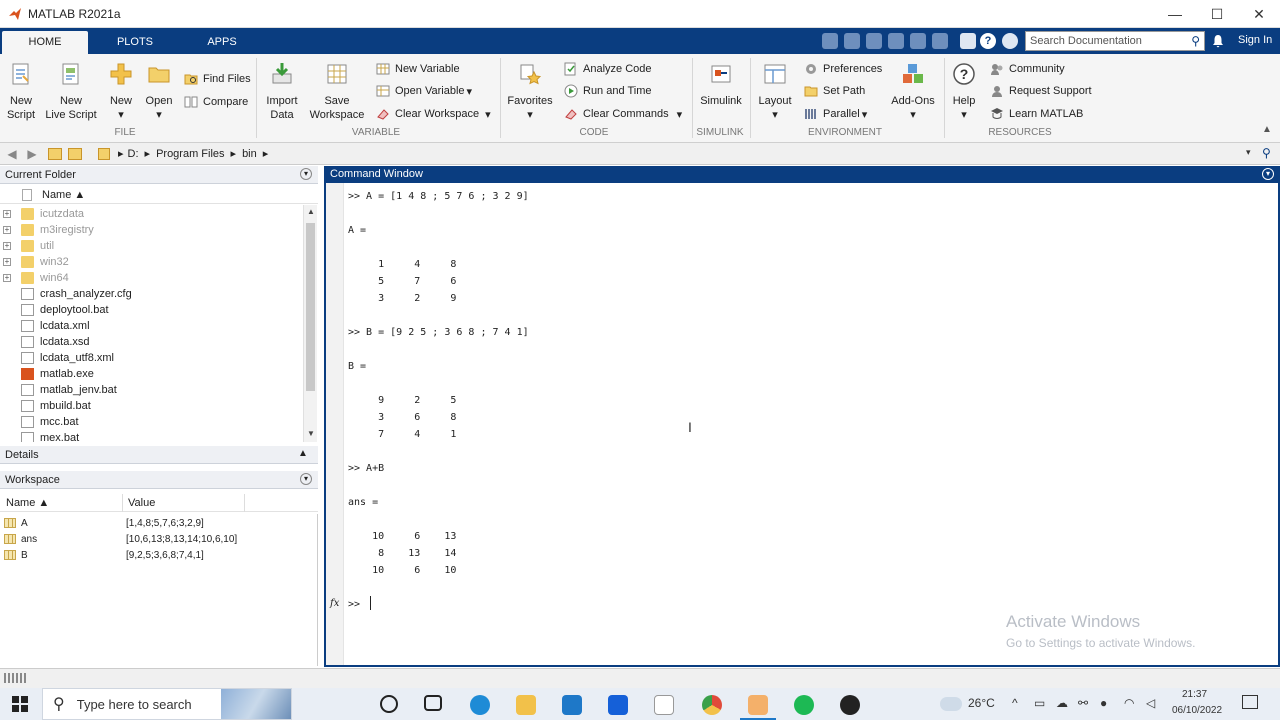 The height and width of the screenshot is (720, 1280). I want to click on speaker-icon: ◁, so click(1150, 703).